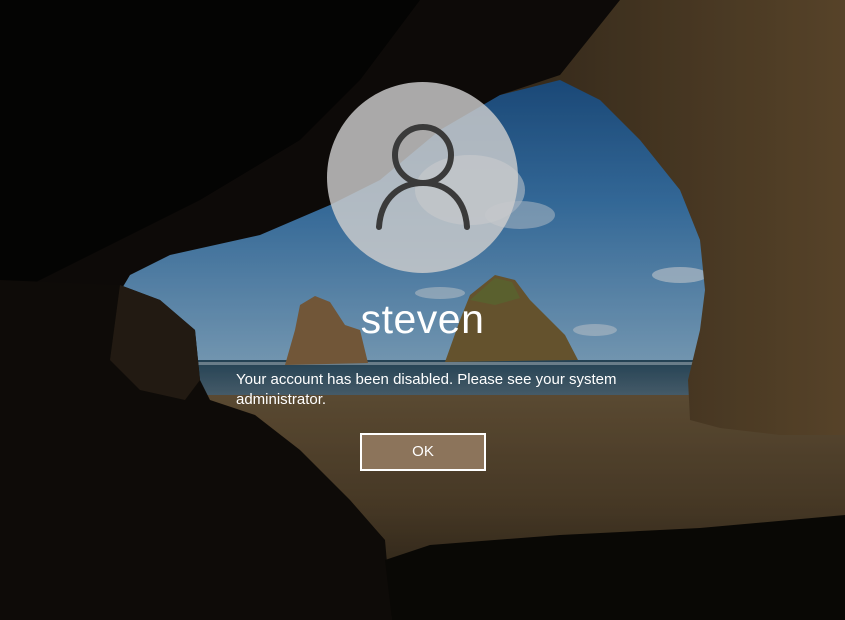 This screenshot has height=620, width=845. I want to click on ok-button: OK, so click(423, 452).